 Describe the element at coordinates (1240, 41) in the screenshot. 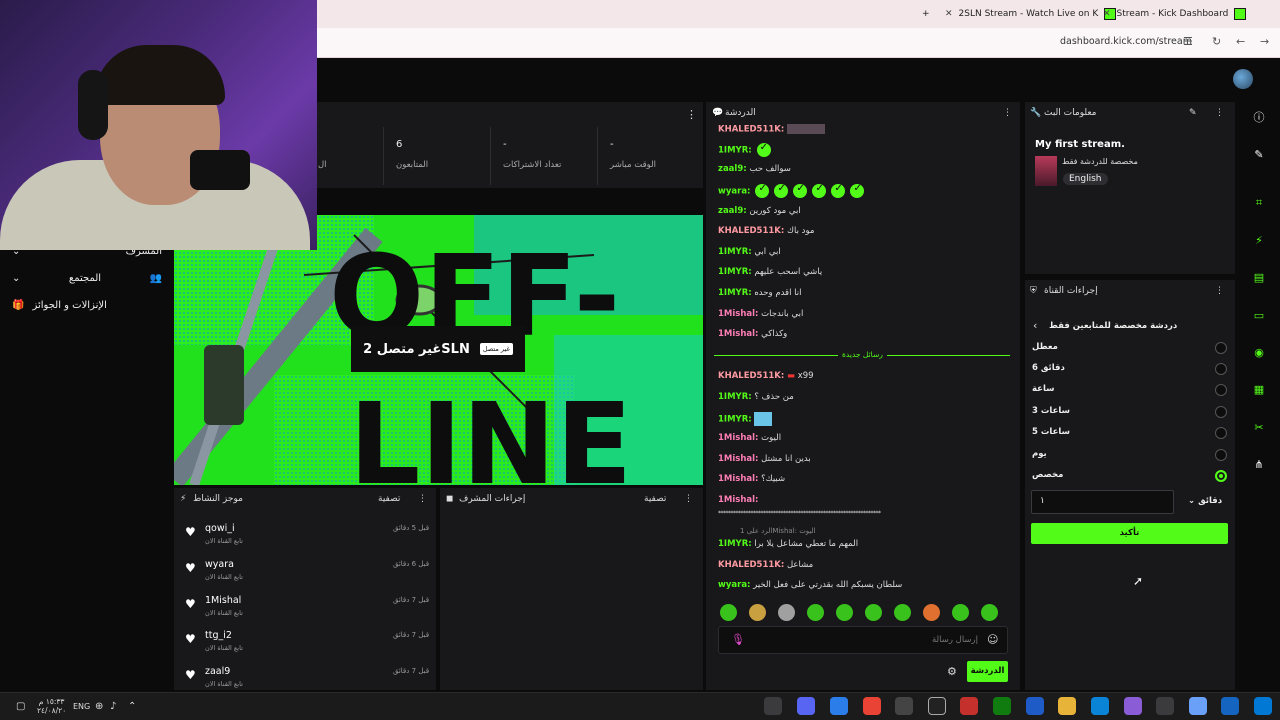

I see `back-icon: ←` at that location.